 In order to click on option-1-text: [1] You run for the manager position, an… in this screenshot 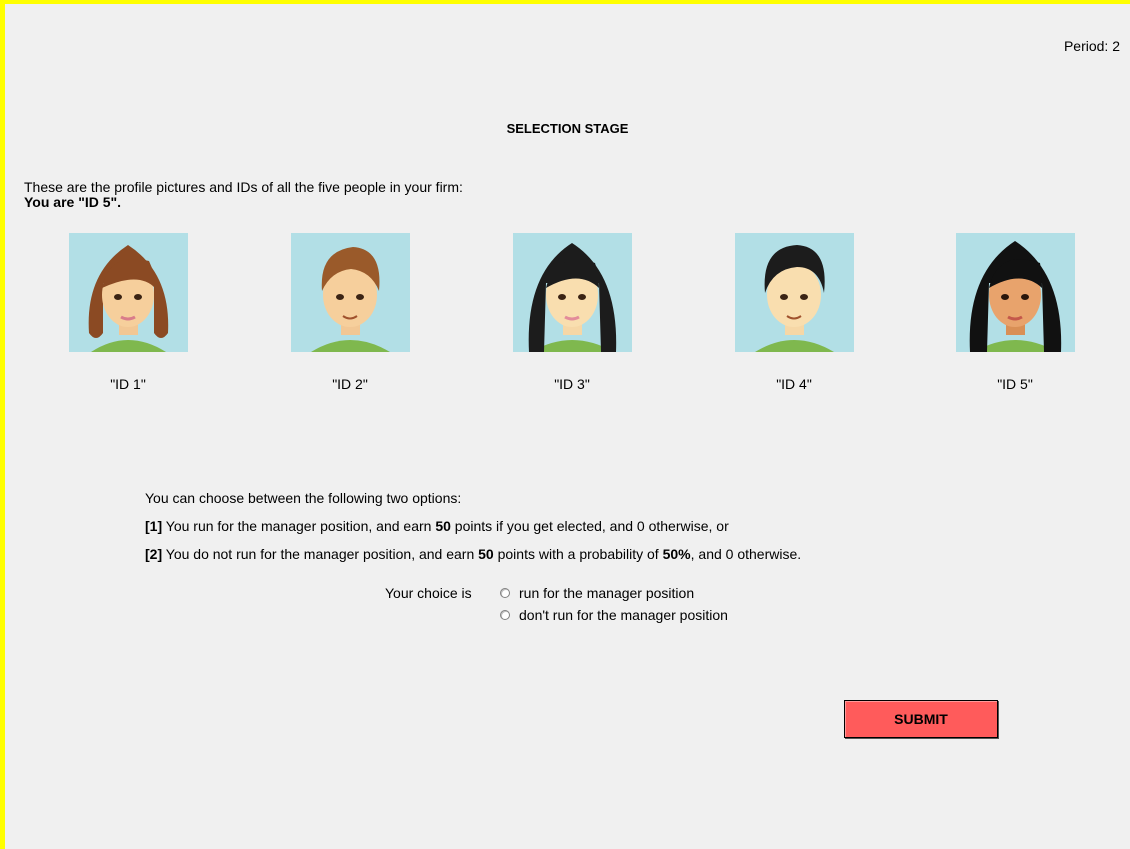, I will do `click(473, 526)`.